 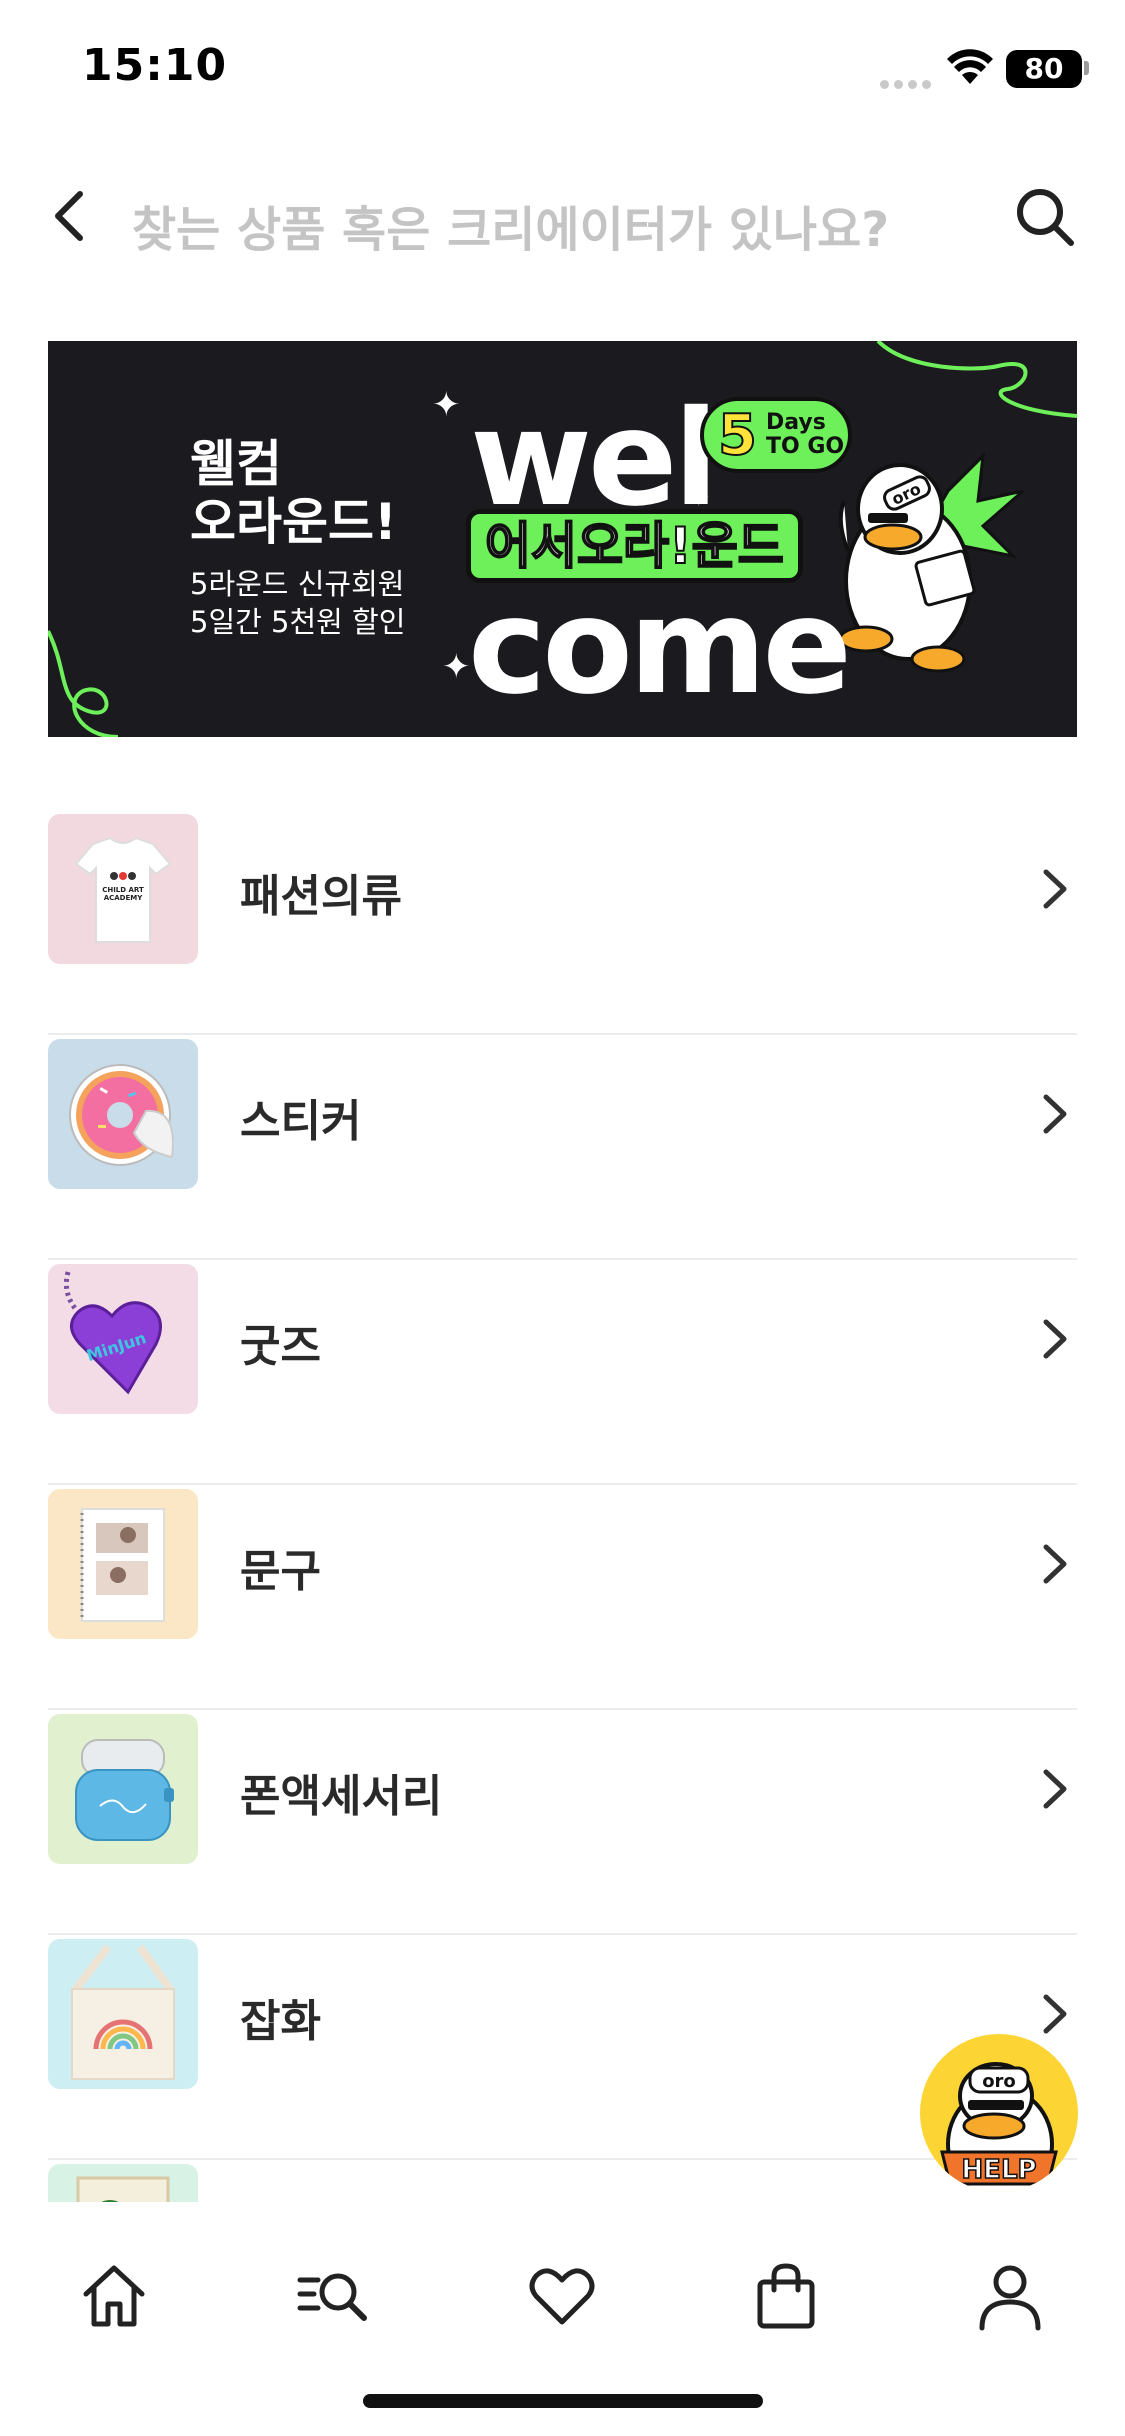 What do you see at coordinates (280, 2021) in the screenshot?
I see `category-label: 잡화` at bounding box center [280, 2021].